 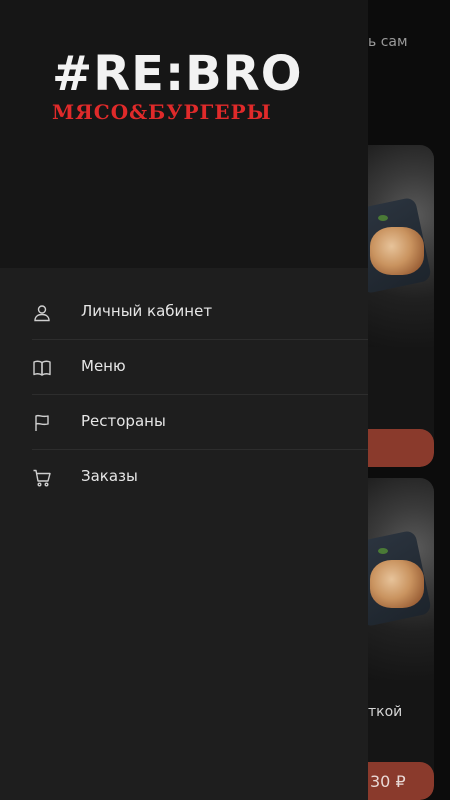 I want to click on menu-item-label: Личный кабинет, so click(x=147, y=311).